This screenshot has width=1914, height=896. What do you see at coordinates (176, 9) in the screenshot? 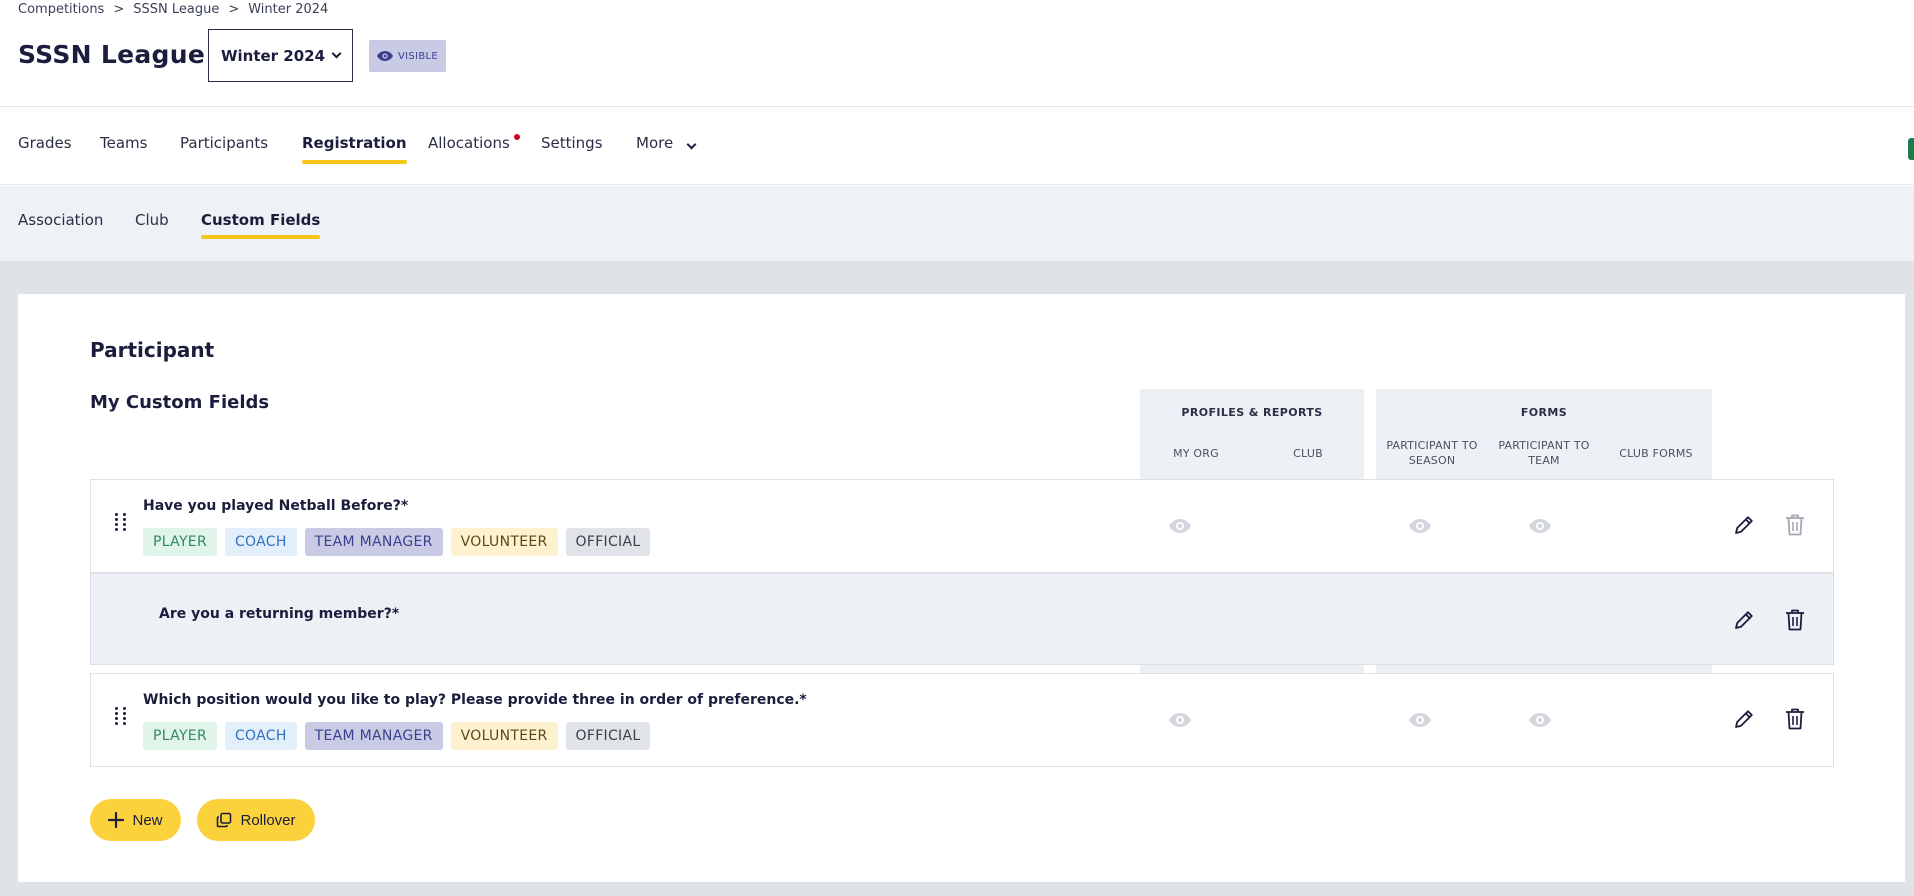
I see `breadcrumb-league: SSSN League` at bounding box center [176, 9].